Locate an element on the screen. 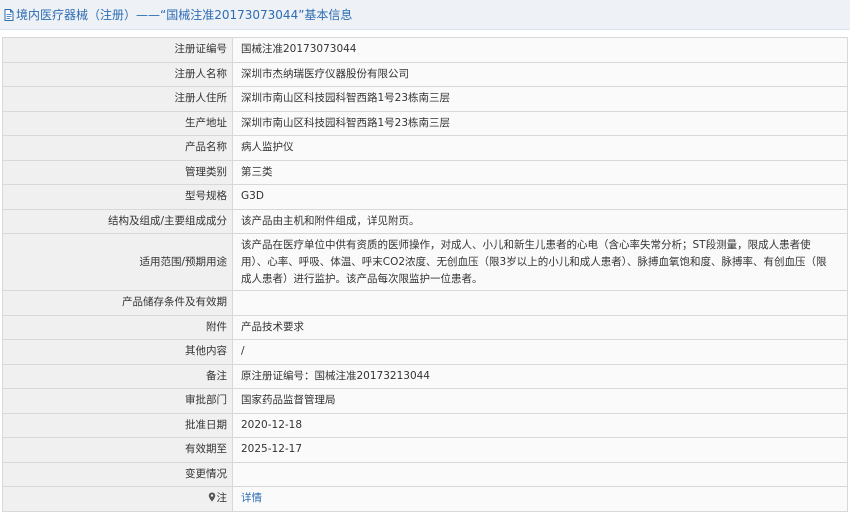 The width and height of the screenshot is (850, 518). table-row: 生产地址 深圳市南山区科技园科智西路1号23栋南三层 is located at coordinates (425, 123).